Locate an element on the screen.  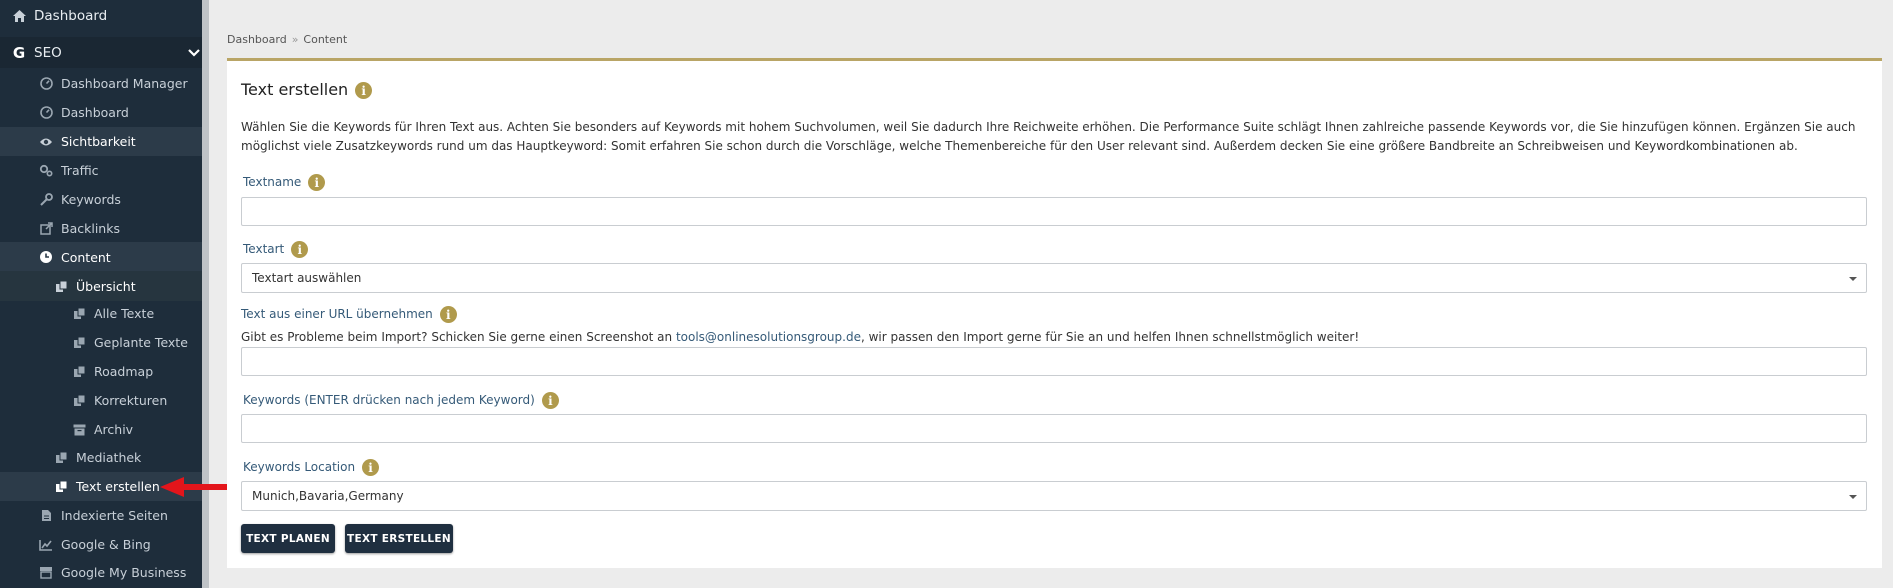
sidebar-item-google-bing: Google & Bing is located at coordinates (101, 544).